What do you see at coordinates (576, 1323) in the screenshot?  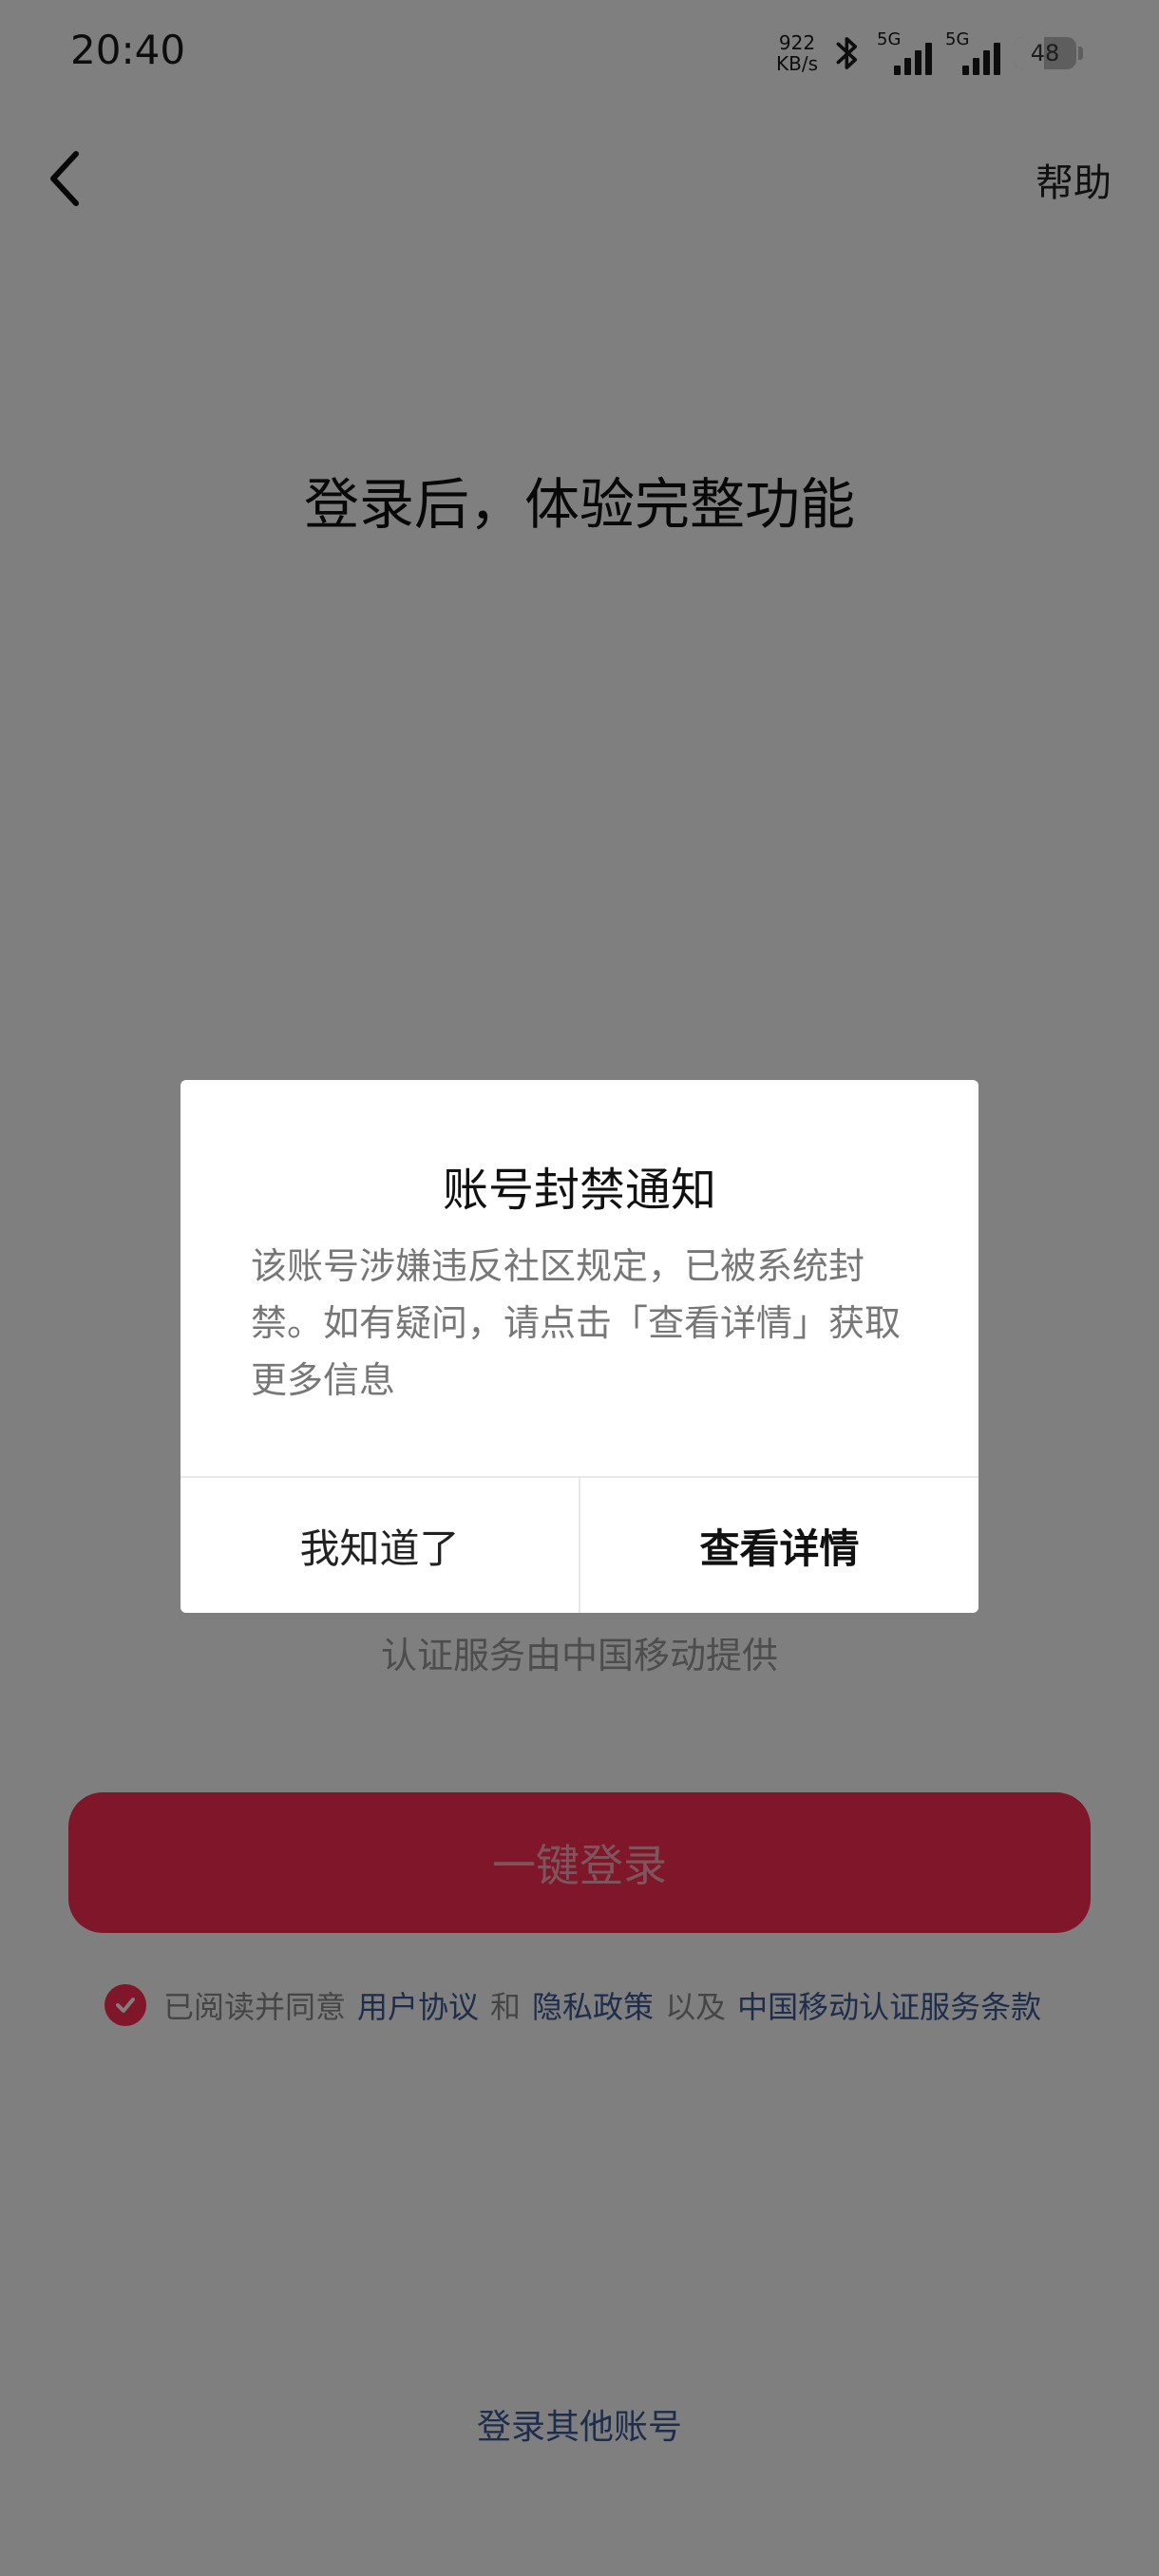 I see `dialog-message: 该账号涉嫌违反社区规定，已被系统封禁。如有疑问，请点击「查看详情」获取更多信息` at bounding box center [576, 1323].